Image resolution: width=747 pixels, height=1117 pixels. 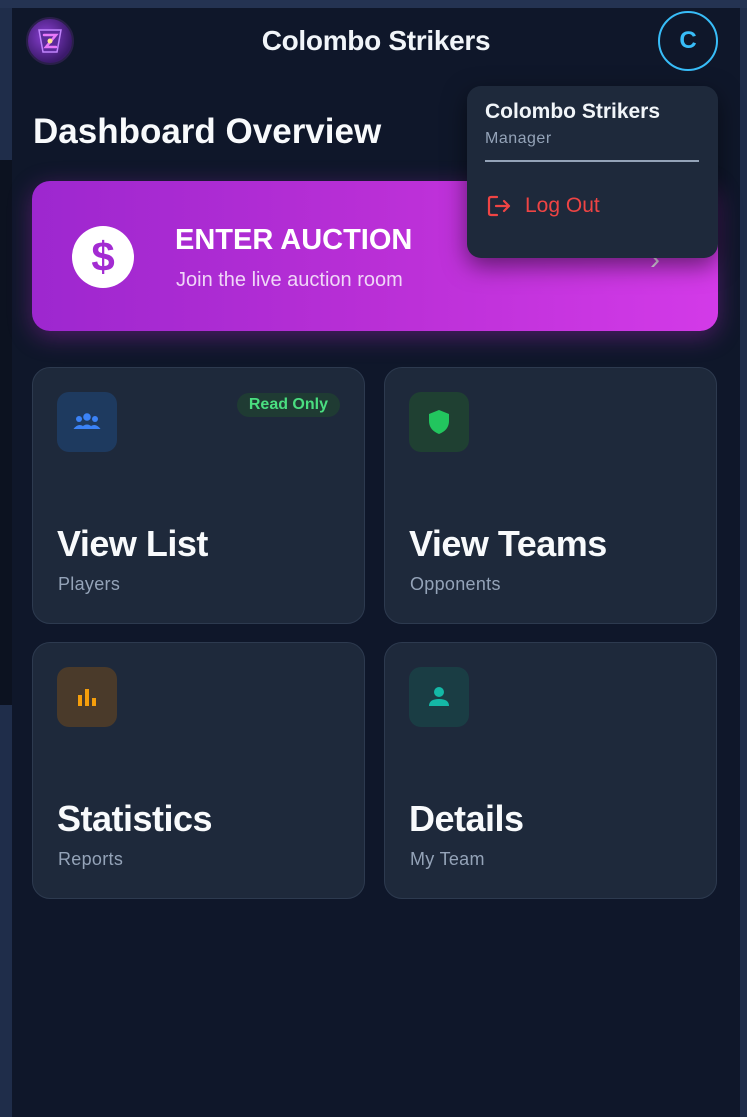 I want to click on card-subtitle: Reports, so click(x=91, y=859).